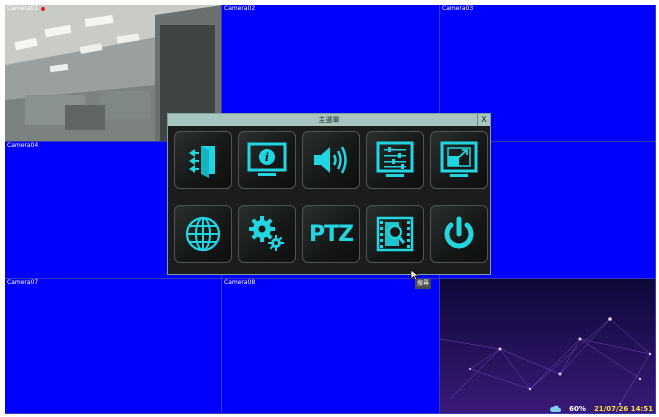  Describe the element at coordinates (458, 8) in the screenshot. I see `camera-label: Camera03` at that location.